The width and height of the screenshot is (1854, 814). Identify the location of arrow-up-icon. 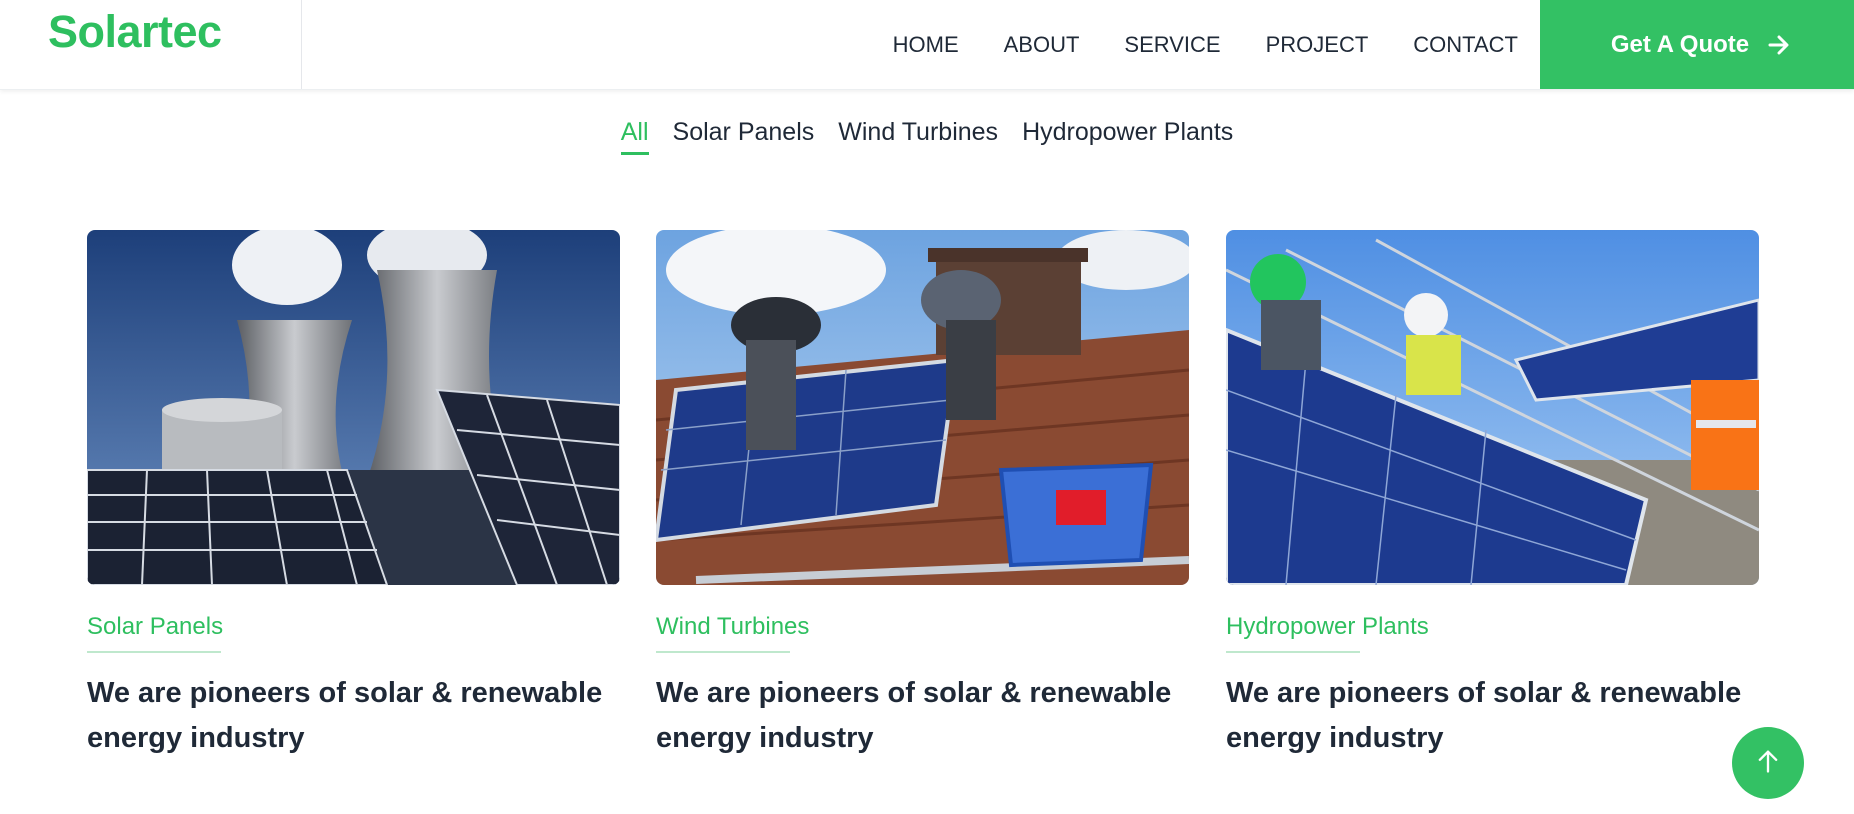
(1768, 763).